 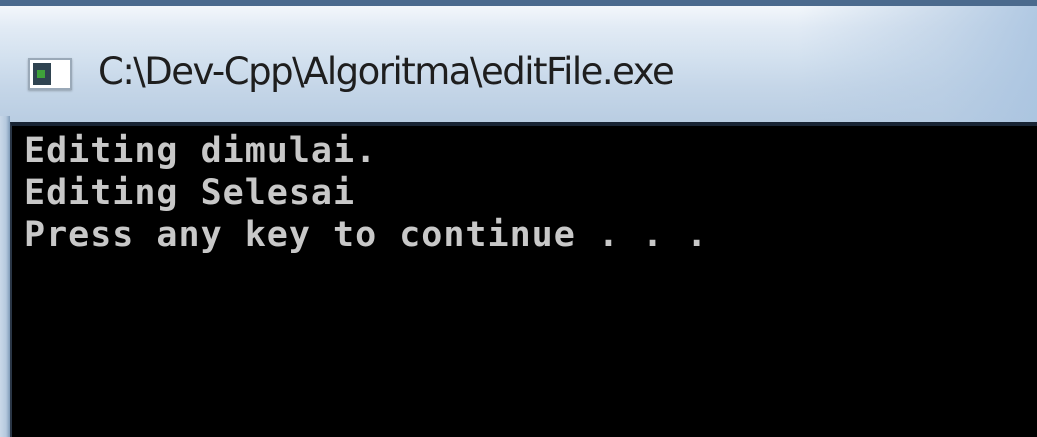 I want to click on console-line-3: Press any key to continue . . ., so click(x=366, y=235).